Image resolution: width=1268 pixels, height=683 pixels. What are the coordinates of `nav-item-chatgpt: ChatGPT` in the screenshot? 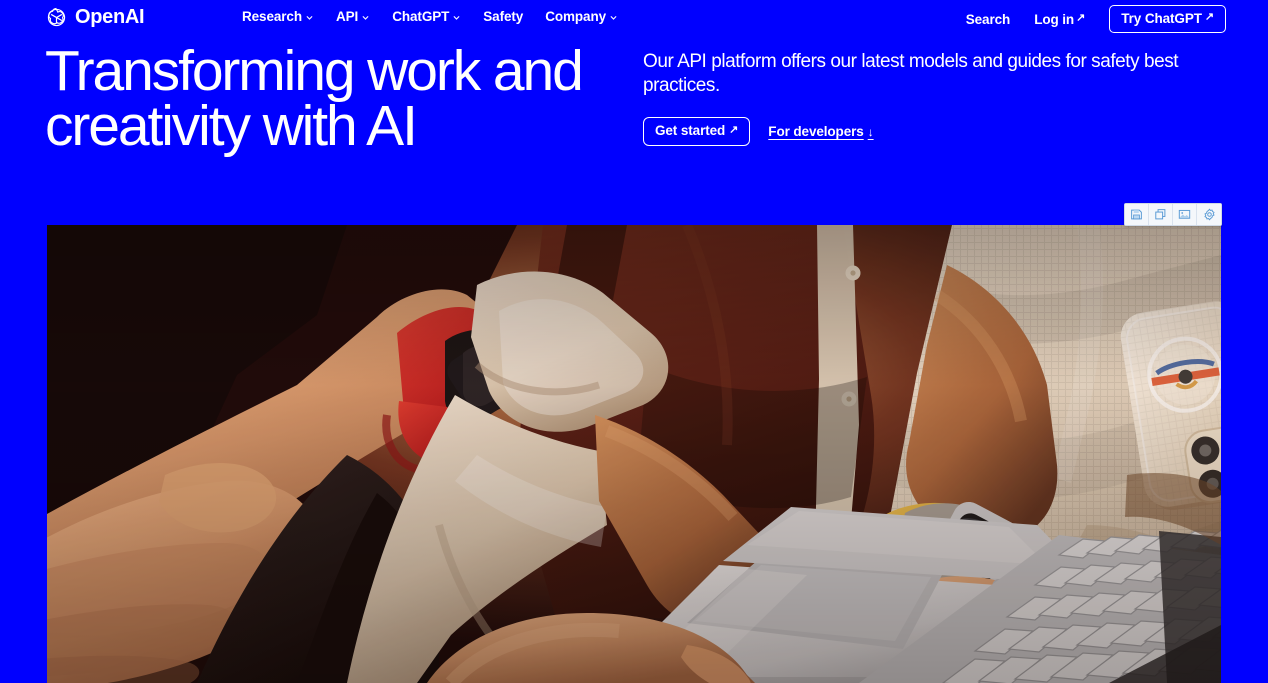 It's located at (426, 17).